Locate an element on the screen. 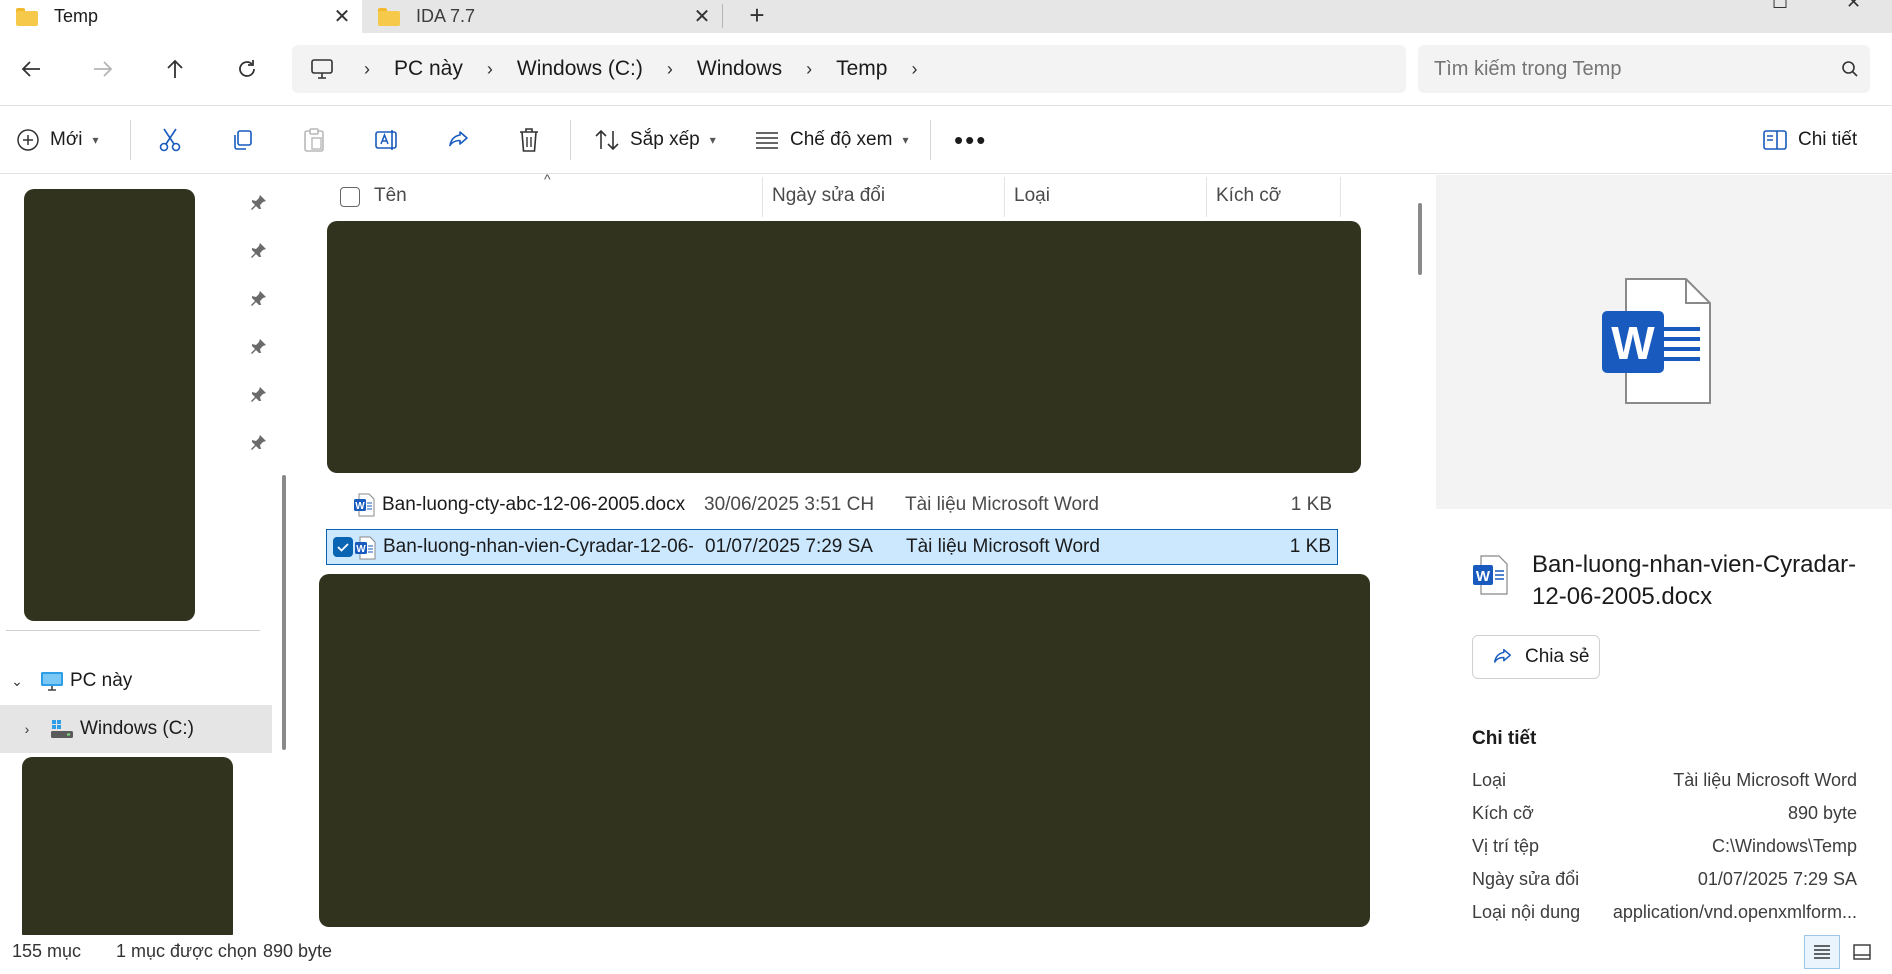 Image resolution: width=1892 pixels, height=974 pixels. redacted-area is located at coordinates (127, 850).